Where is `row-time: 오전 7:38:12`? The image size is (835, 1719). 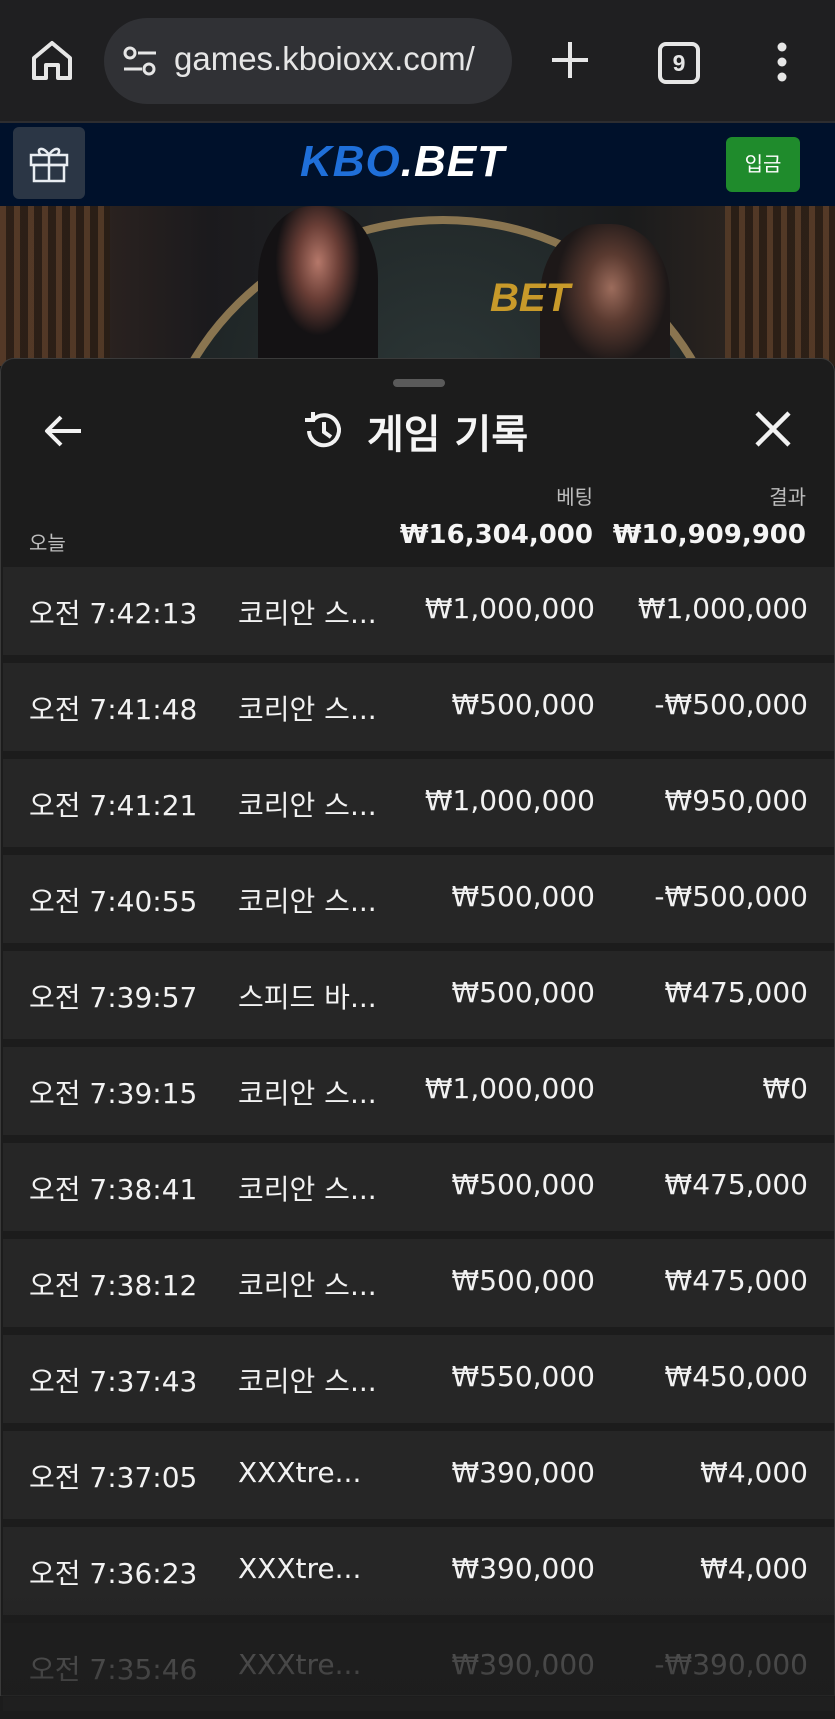 row-time: 오전 7:38:12 is located at coordinates (113, 1285).